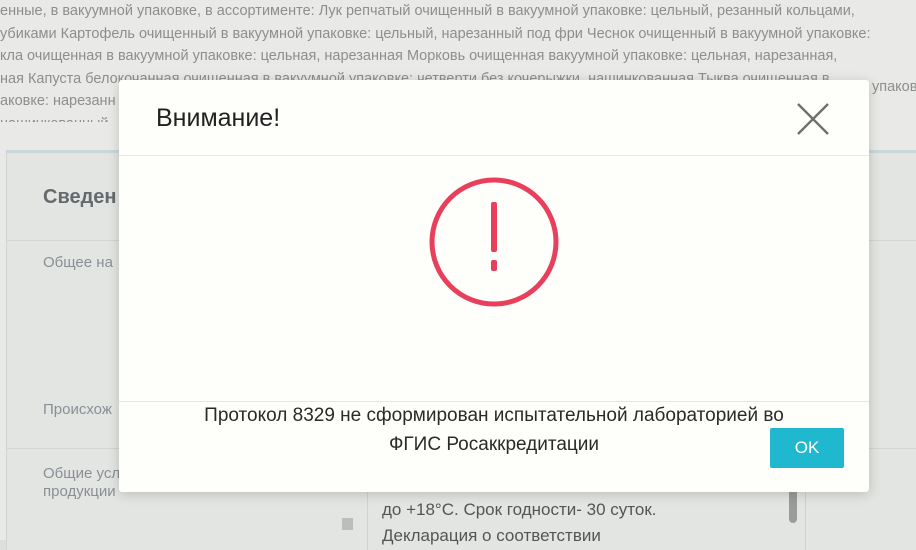 This screenshot has height=550, width=916. I want to click on ok-button: OK, so click(807, 448).